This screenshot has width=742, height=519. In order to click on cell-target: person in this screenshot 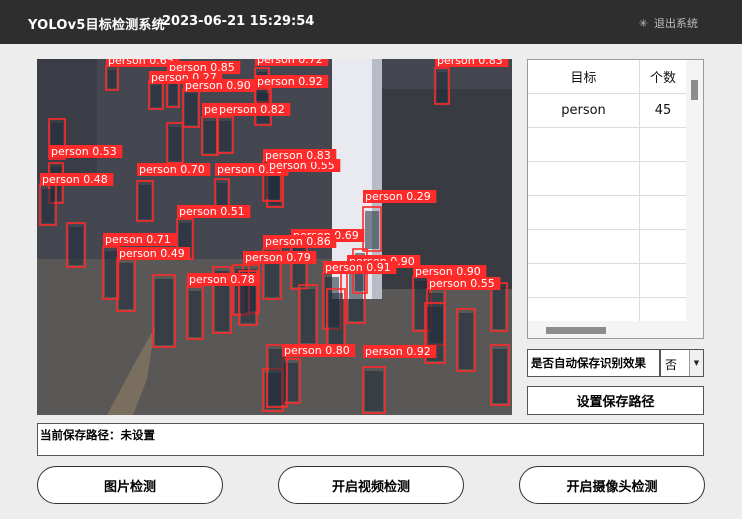, I will do `click(584, 110)`.